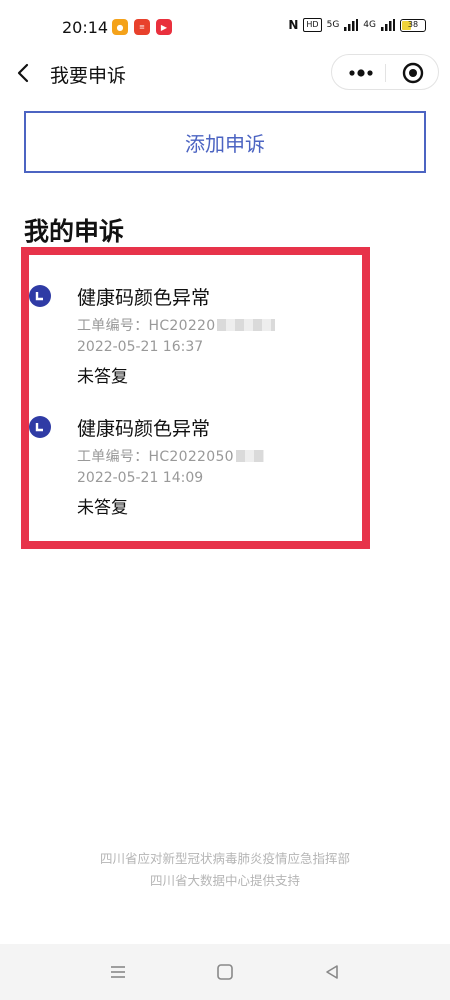 Image resolution: width=450 pixels, height=1000 pixels. I want to click on video-app-icon: ▶, so click(164, 27).